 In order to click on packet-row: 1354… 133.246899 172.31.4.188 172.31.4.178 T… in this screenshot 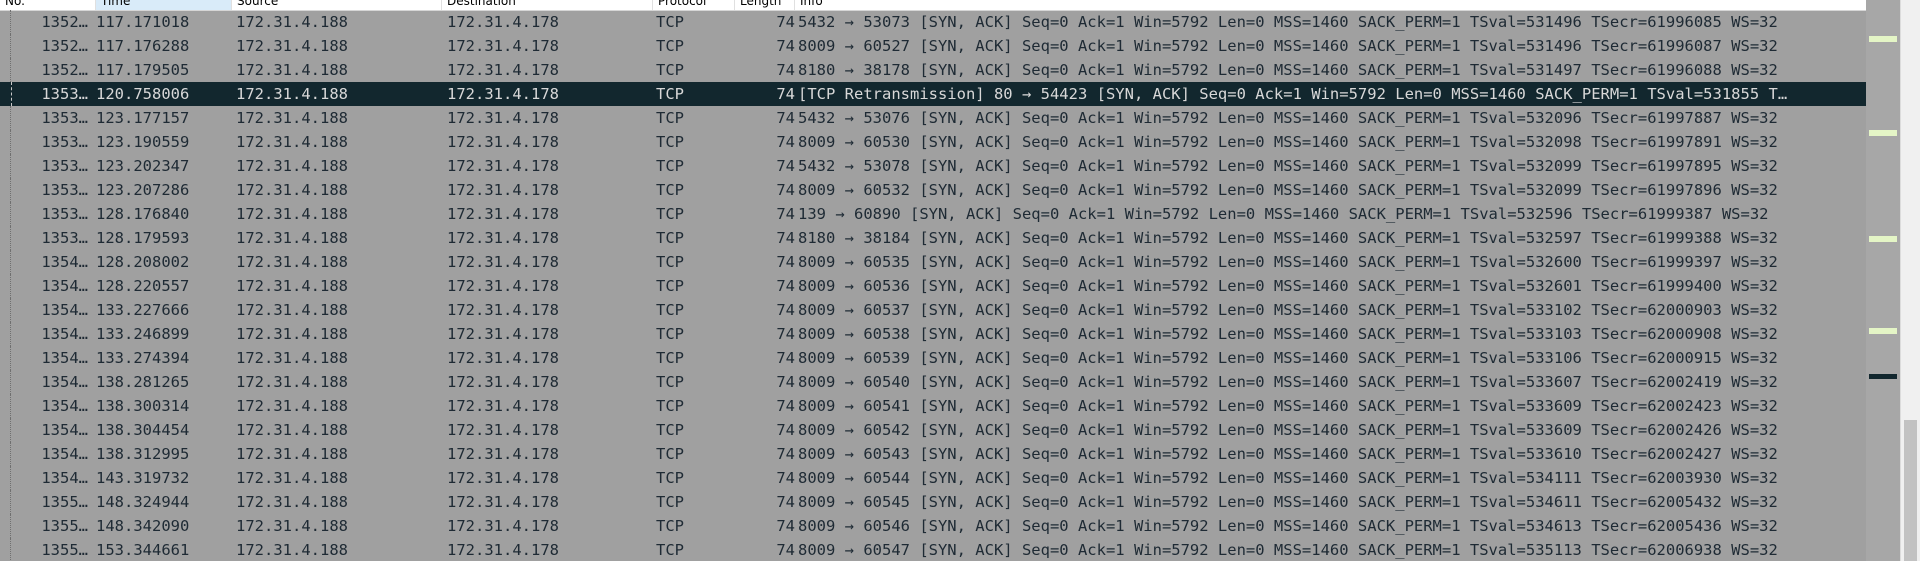, I will do `click(933, 334)`.